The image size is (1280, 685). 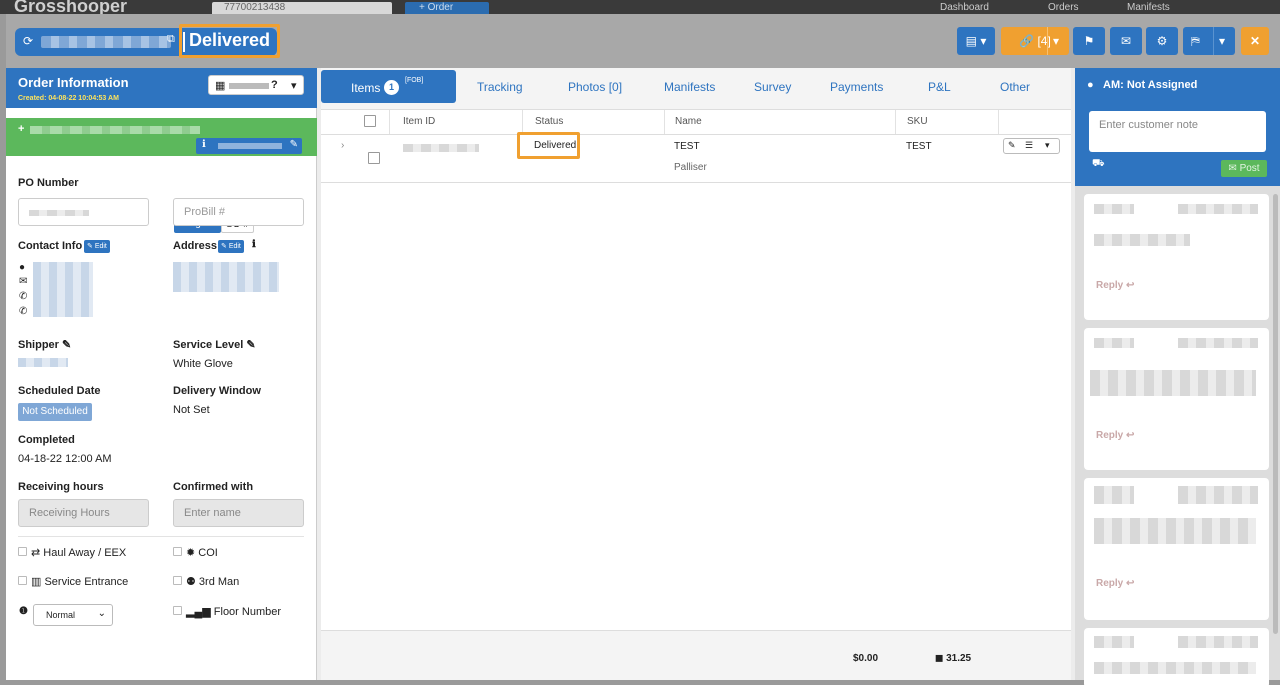 What do you see at coordinates (213, 582) in the screenshot?
I see `third-man-label: ⚉ 3rd Man` at bounding box center [213, 582].